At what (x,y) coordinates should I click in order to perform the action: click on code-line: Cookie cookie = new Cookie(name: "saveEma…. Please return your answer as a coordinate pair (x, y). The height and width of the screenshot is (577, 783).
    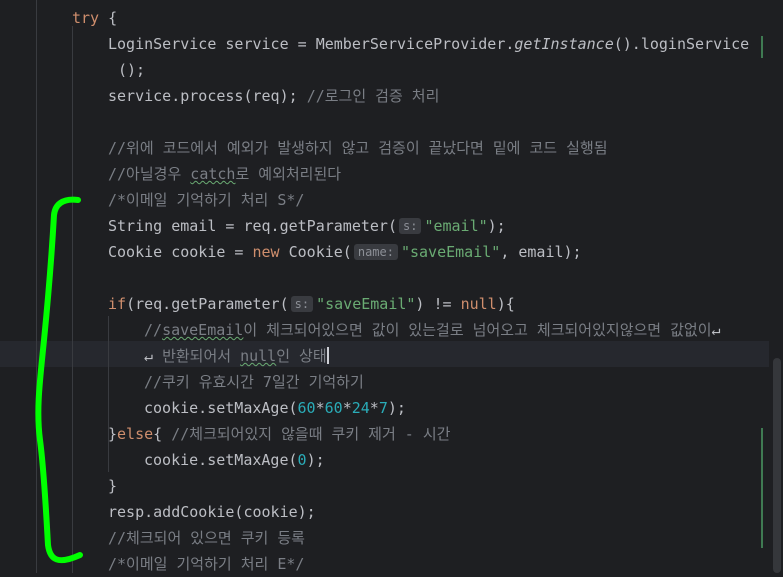
    Looking at the image, I should click on (345, 252).